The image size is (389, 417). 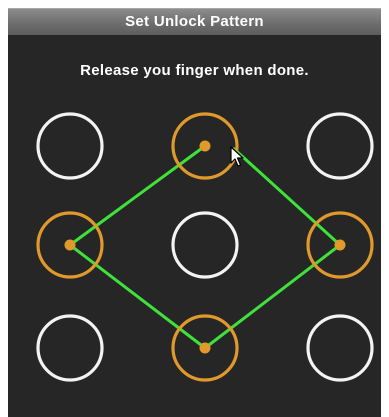 What do you see at coordinates (237, 156) in the screenshot?
I see `mouse-pointer-icon` at bounding box center [237, 156].